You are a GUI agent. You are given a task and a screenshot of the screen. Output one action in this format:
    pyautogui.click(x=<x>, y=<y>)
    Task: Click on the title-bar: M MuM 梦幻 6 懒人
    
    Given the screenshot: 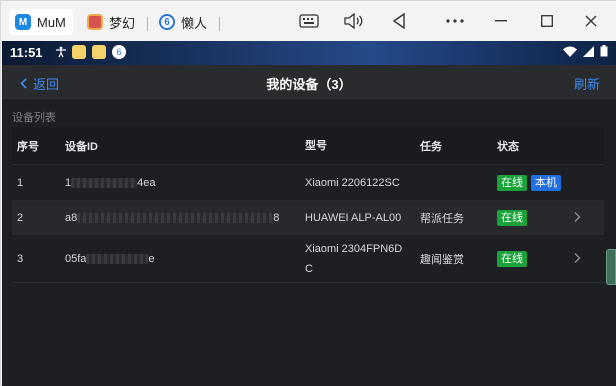 What is the action you would take?
    pyautogui.click(x=308, y=21)
    